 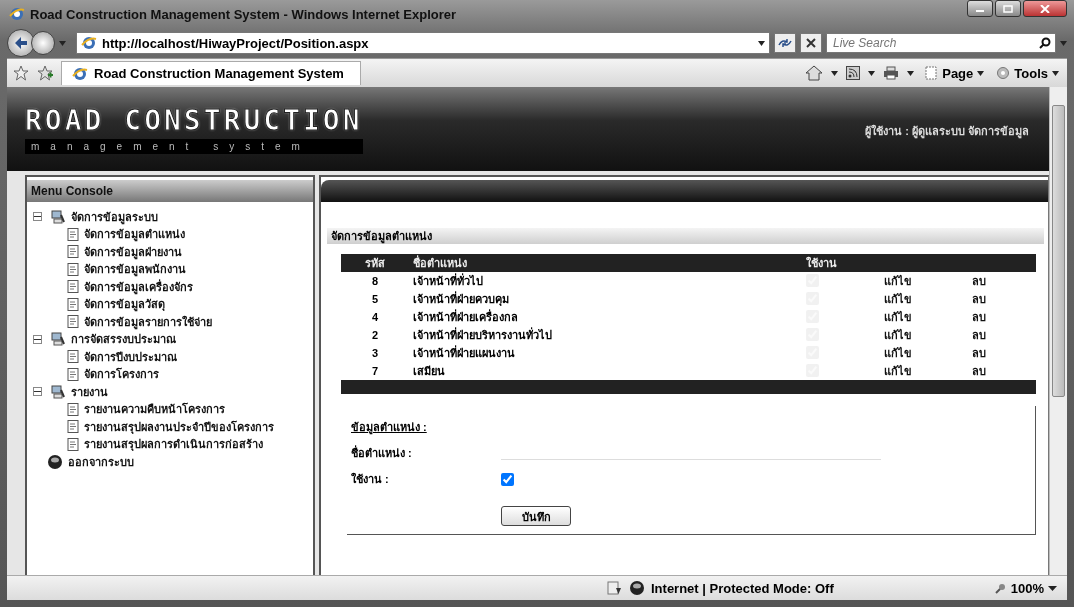 What do you see at coordinates (370, 479) in the screenshot?
I see `field-label: ใช้งาน :` at bounding box center [370, 479].